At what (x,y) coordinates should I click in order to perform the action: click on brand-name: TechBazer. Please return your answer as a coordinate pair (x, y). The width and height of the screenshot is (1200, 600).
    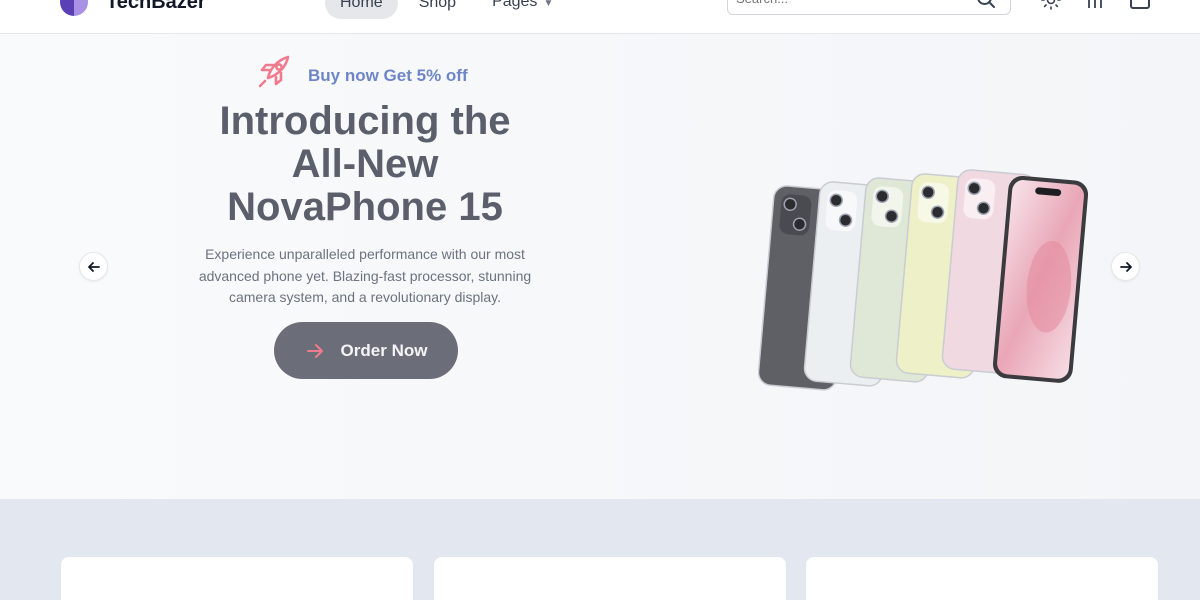
    Looking at the image, I should click on (156, 6).